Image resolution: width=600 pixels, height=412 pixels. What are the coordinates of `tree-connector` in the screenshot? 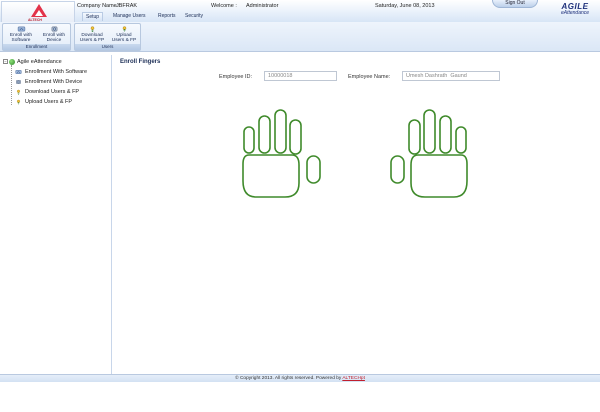 It's located at (11, 85).